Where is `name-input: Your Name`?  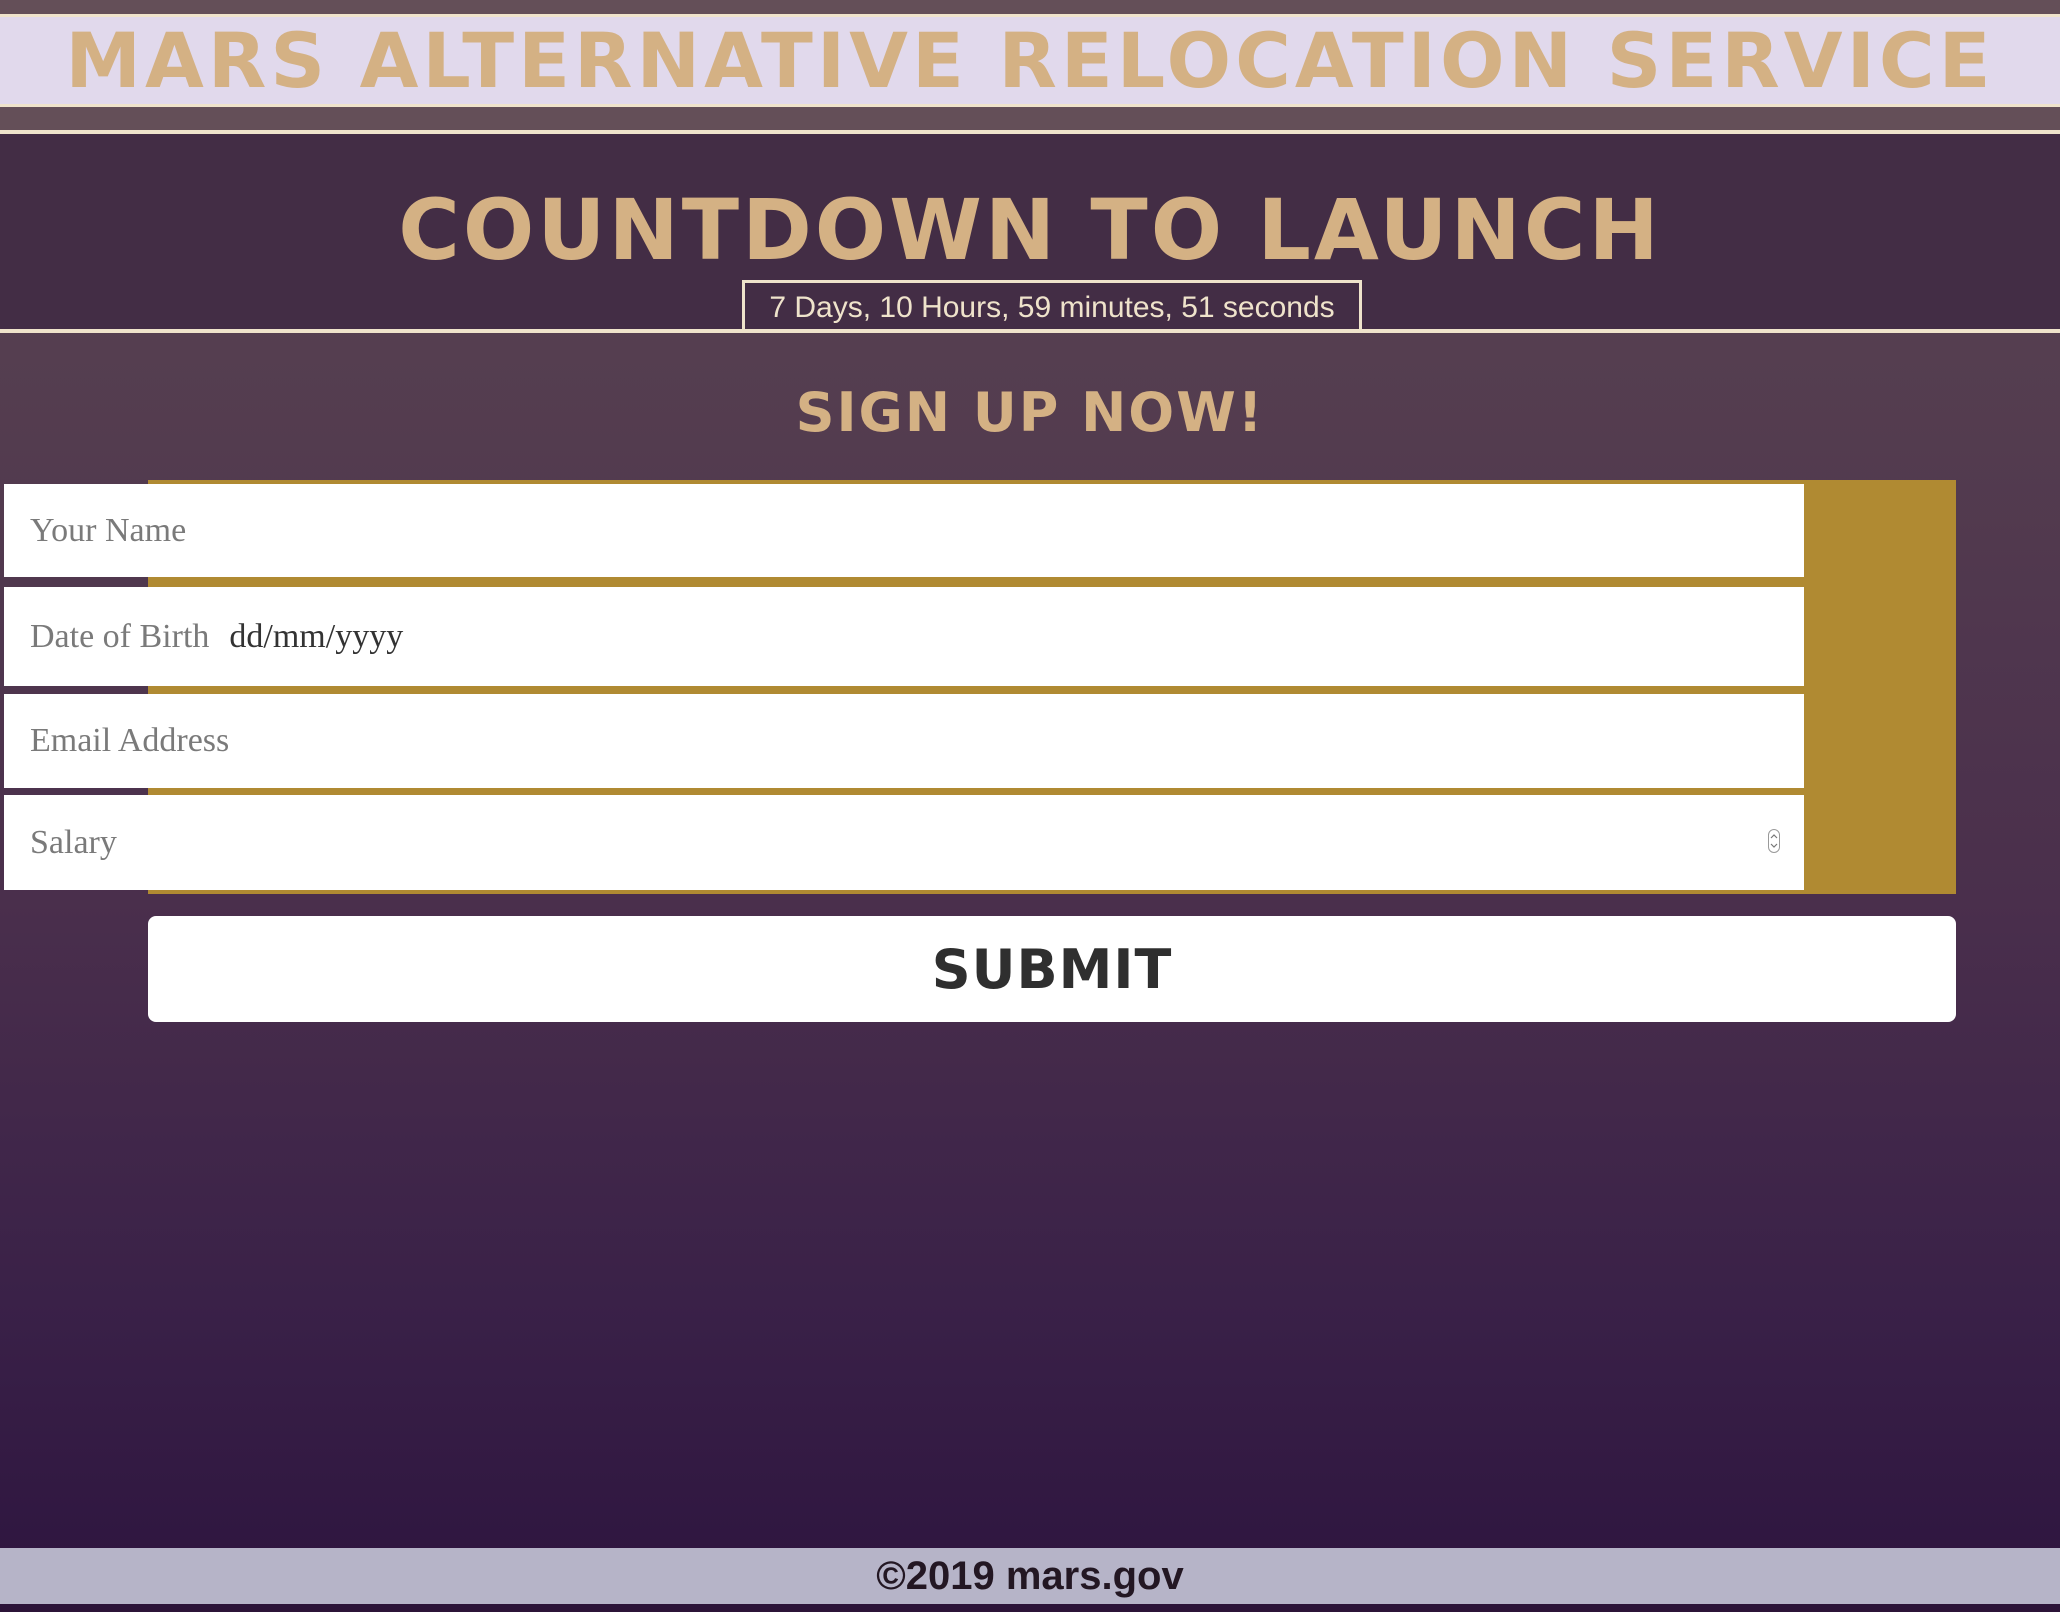
name-input: Your Name is located at coordinates (904, 530).